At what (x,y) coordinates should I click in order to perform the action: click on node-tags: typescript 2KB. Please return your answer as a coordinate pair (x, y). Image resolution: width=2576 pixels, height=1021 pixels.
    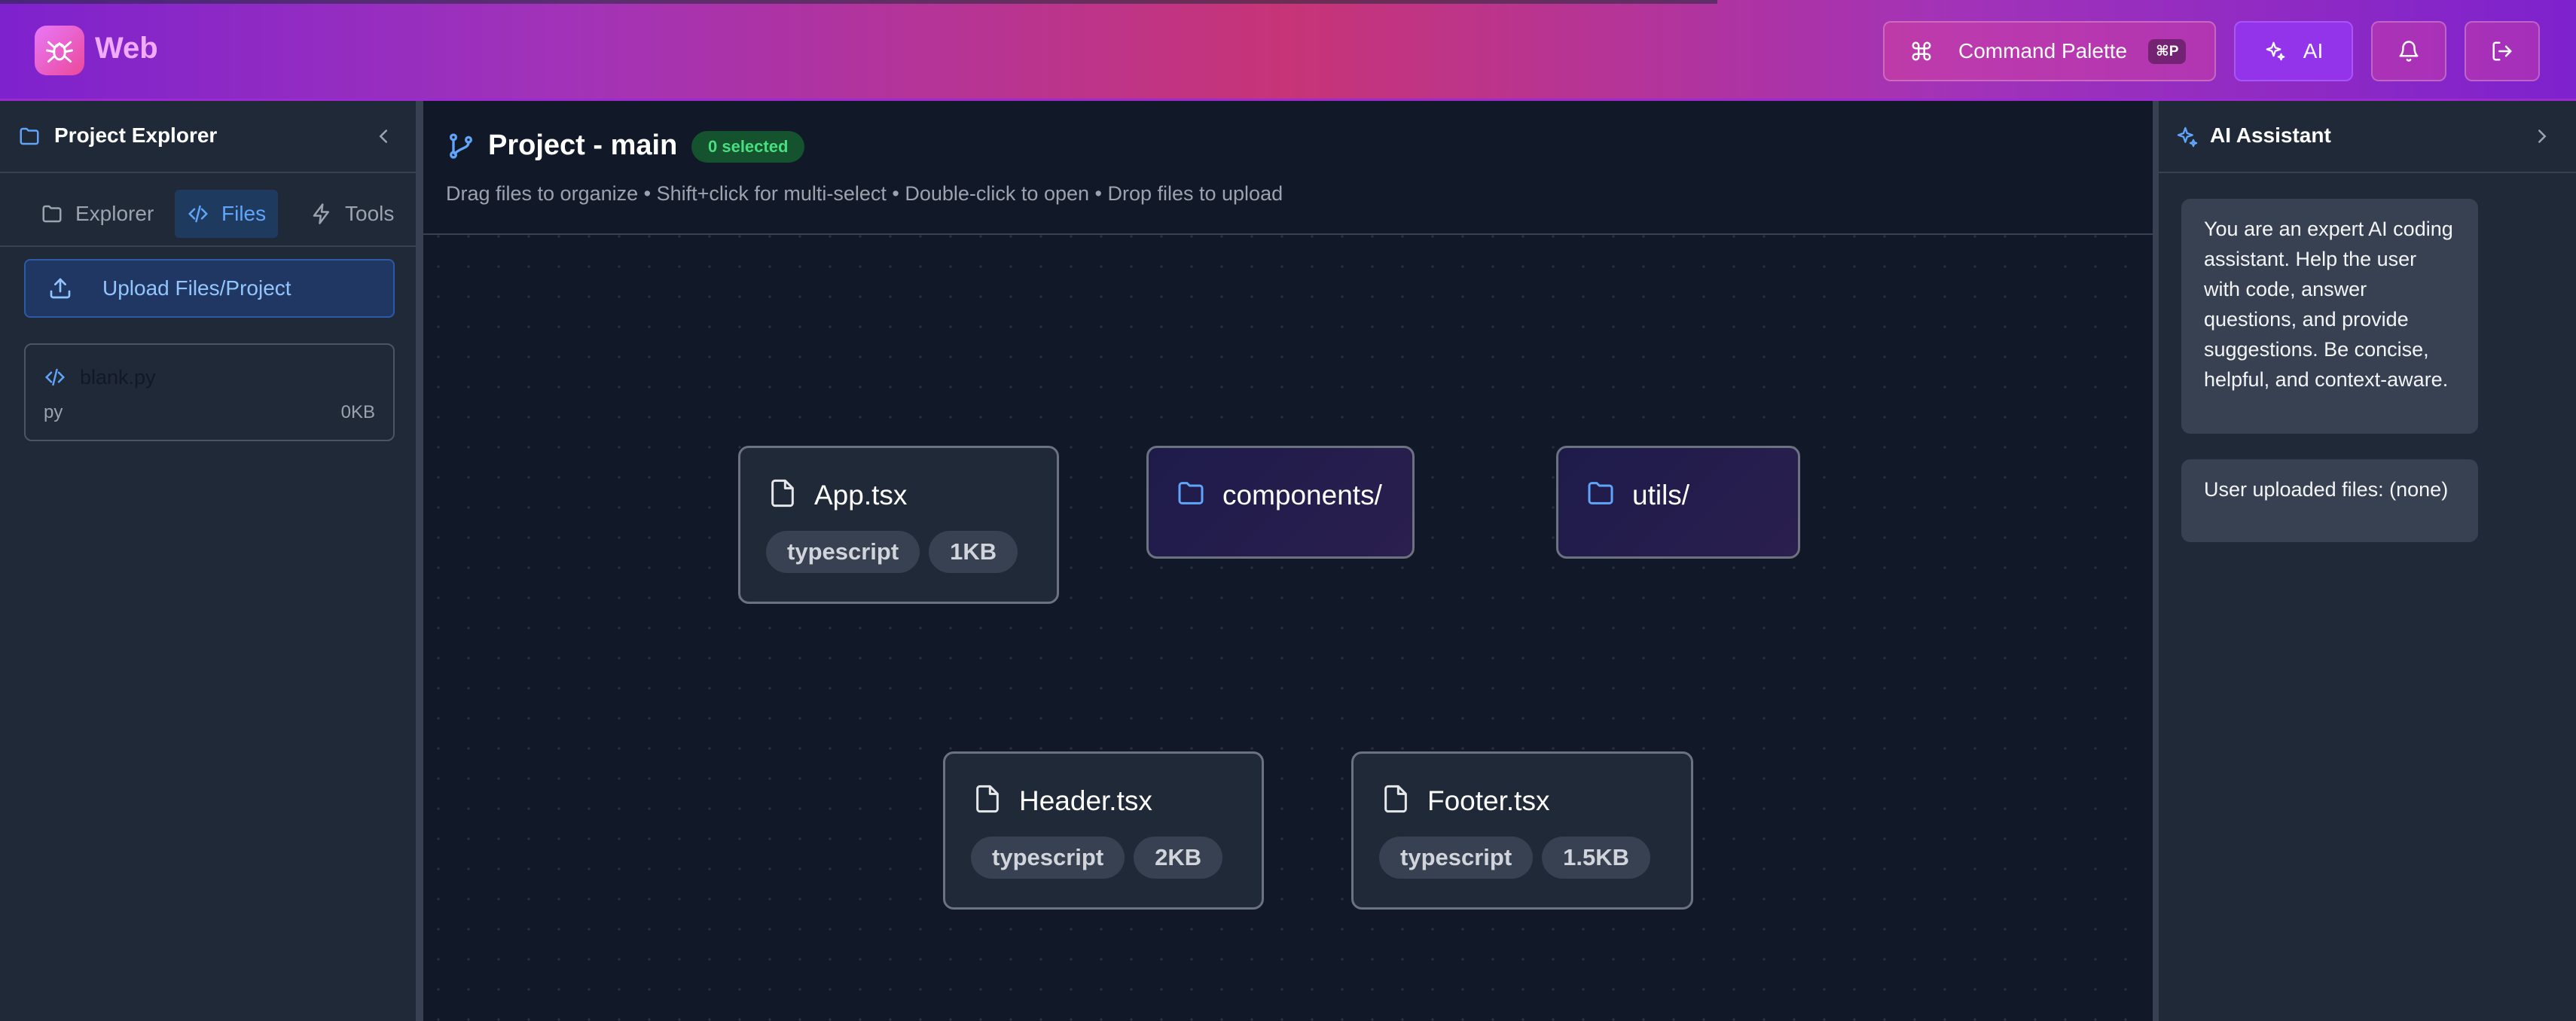
    Looking at the image, I should click on (1097, 858).